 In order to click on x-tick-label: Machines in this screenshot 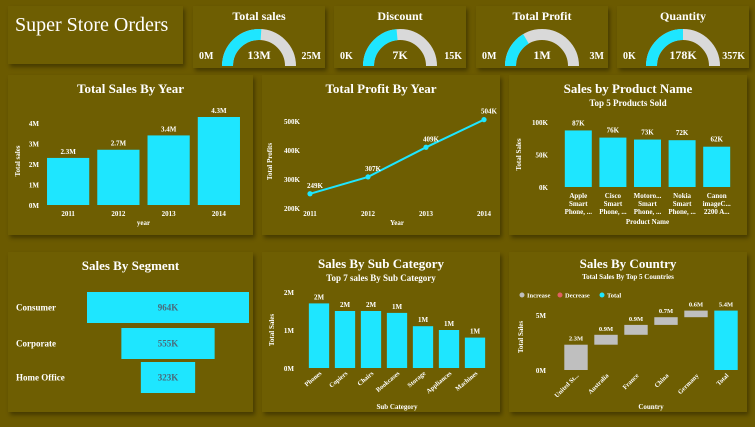, I will do `click(466, 381)`.